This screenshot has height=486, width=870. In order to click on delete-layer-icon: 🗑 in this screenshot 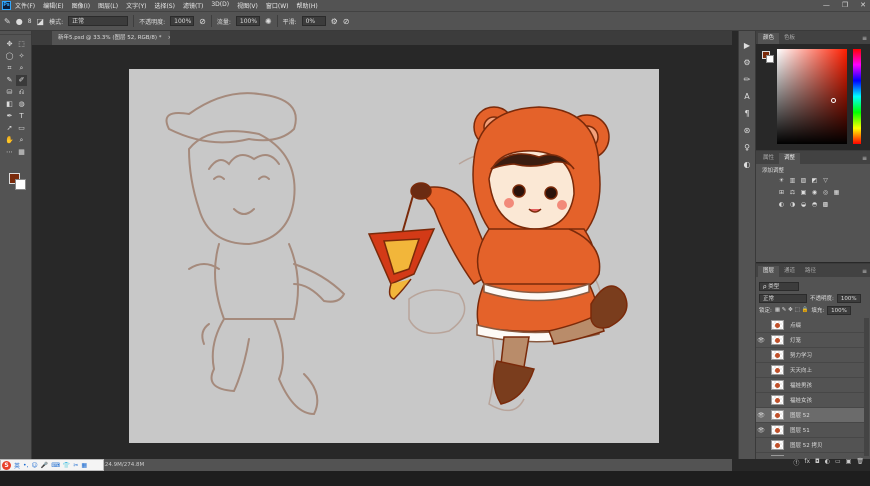, I will do `click(860, 463)`.